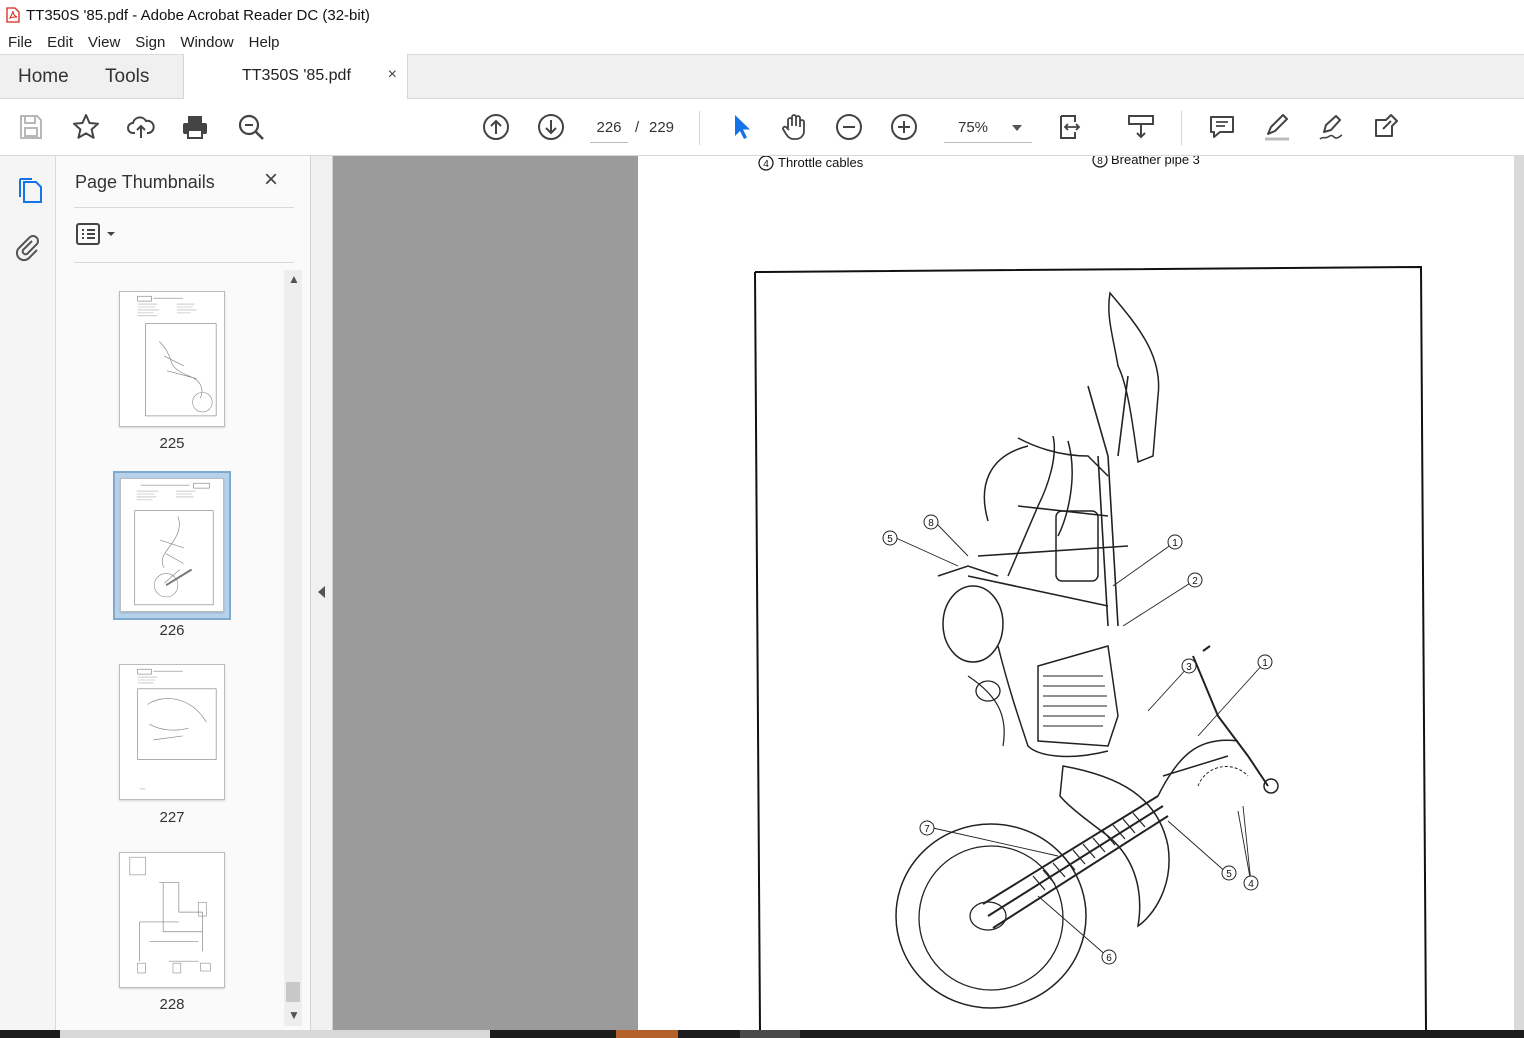  I want to click on document-tab-label: TT350S '85.pdf, so click(296, 75).